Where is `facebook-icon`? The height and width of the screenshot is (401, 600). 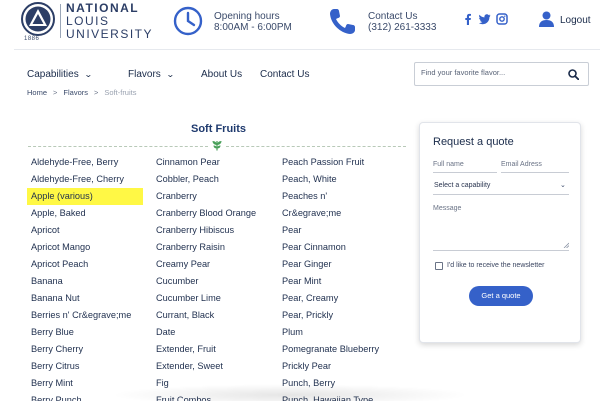 facebook-icon is located at coordinates (468, 19).